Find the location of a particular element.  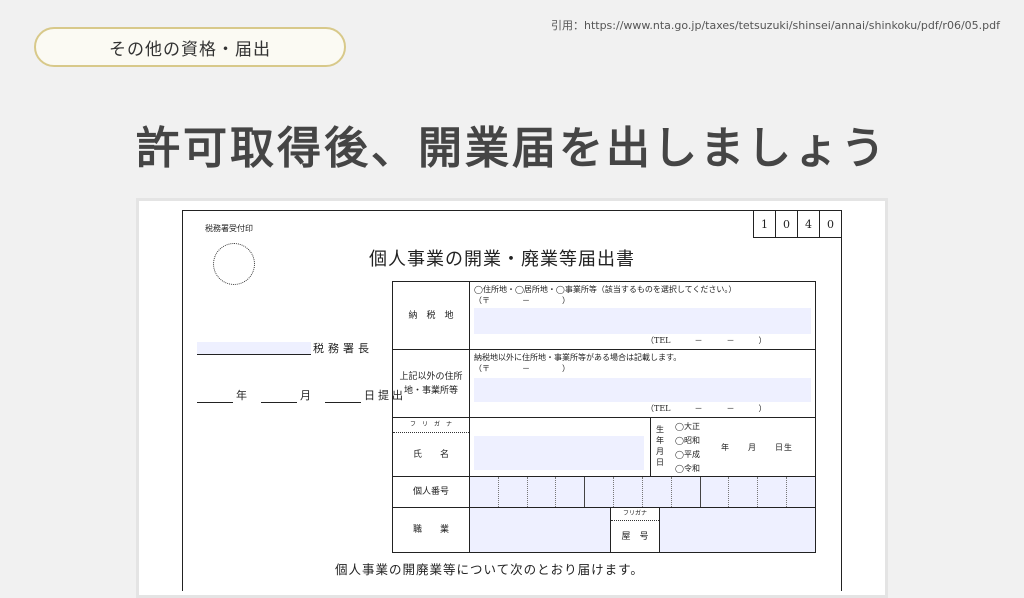

job-field is located at coordinates (540, 530).